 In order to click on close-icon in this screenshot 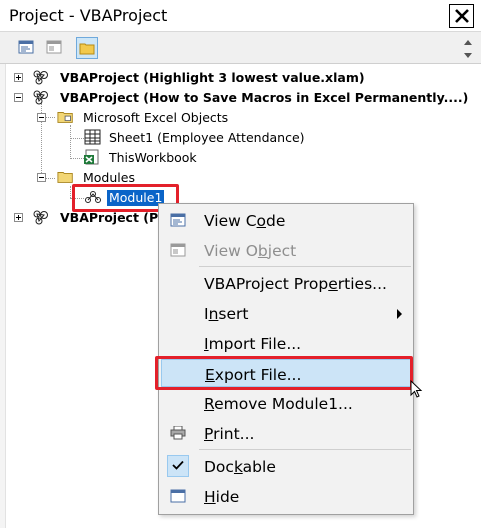, I will do `click(462, 16)`.